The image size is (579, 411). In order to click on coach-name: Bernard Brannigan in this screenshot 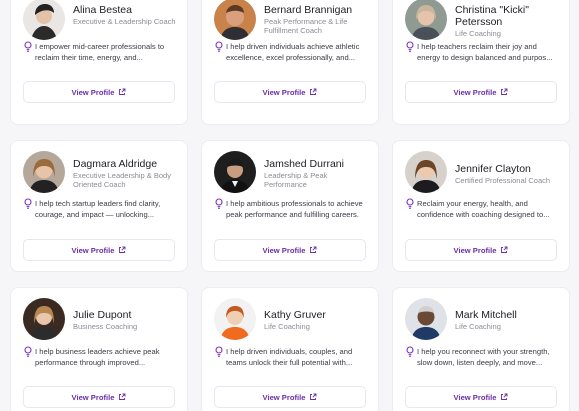, I will do `click(308, 10)`.